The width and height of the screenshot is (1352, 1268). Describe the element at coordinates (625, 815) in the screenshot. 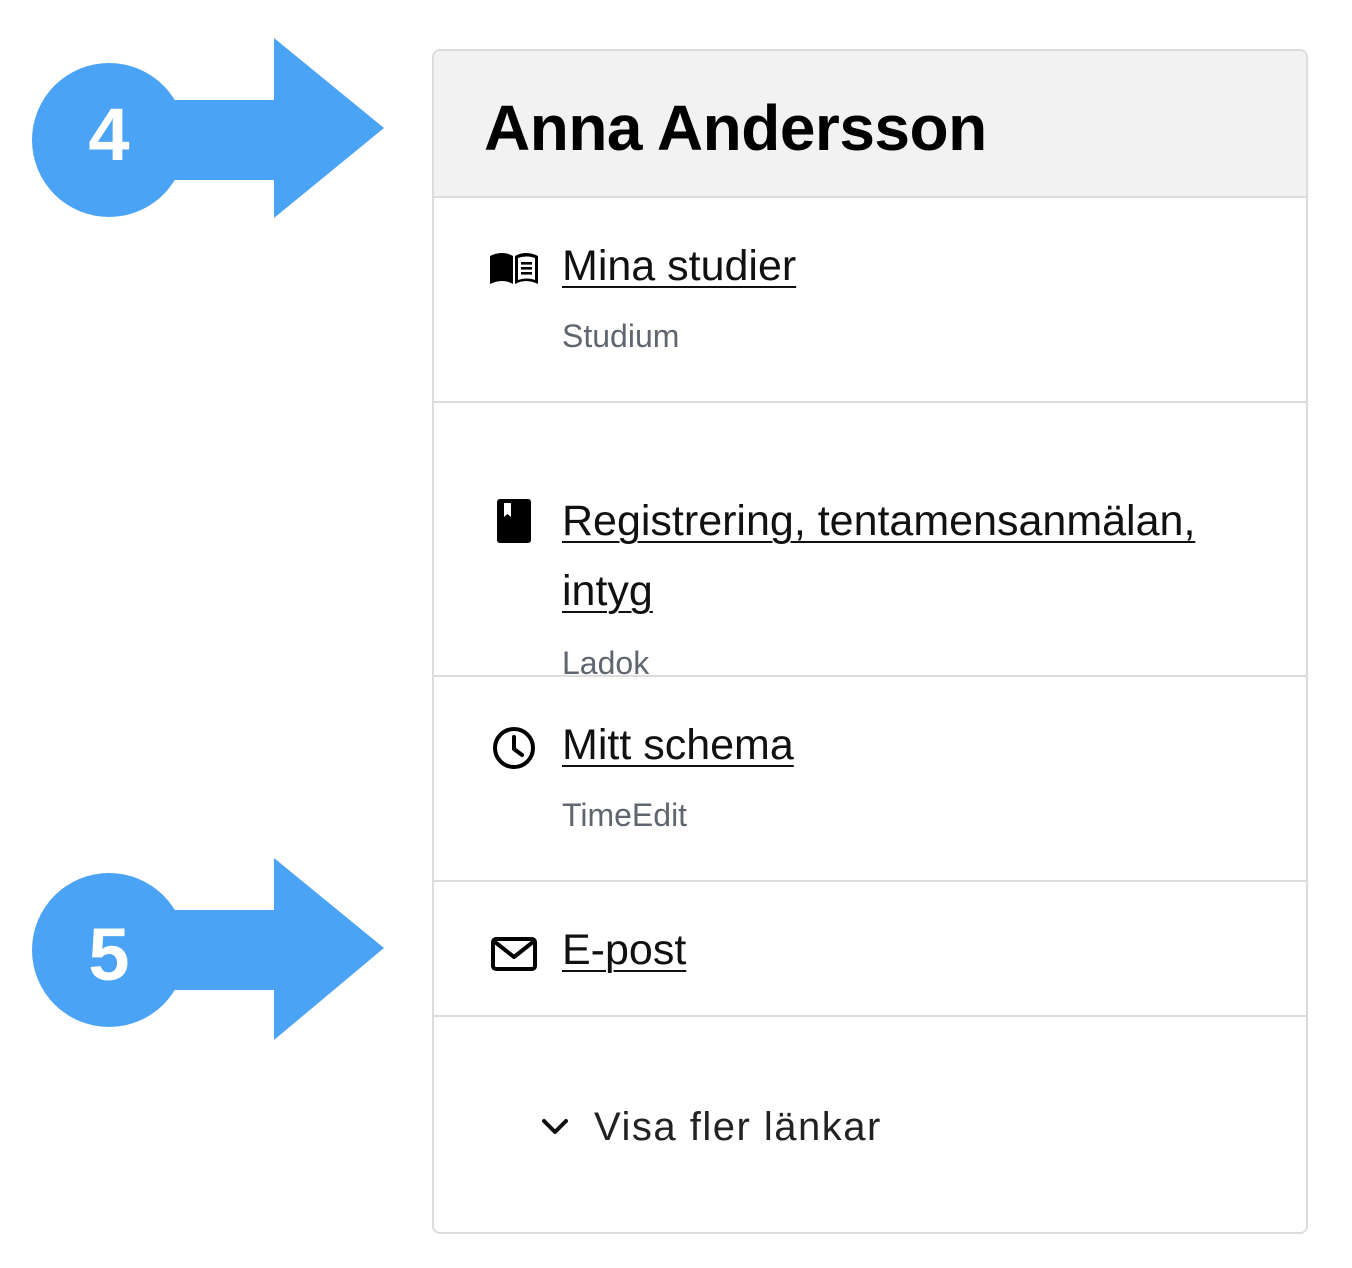

I see `link-sublabel: TimeEdit` at that location.